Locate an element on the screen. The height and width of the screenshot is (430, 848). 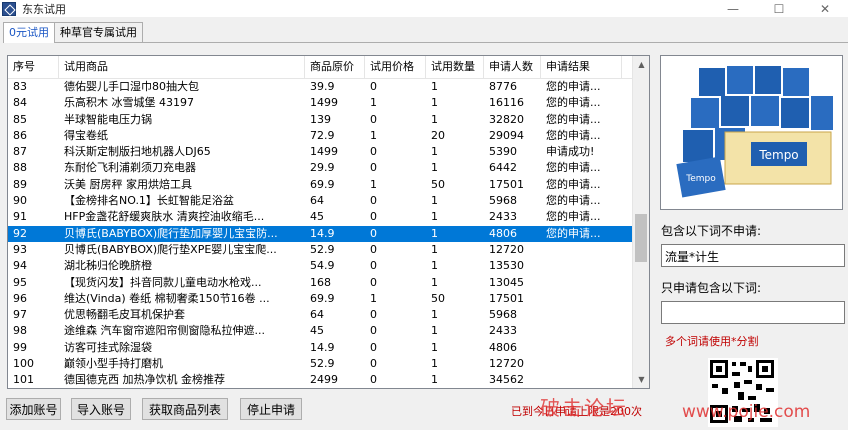
tab-strip: 0元试用 种草官专属试用 is located at coordinates (73, 32).